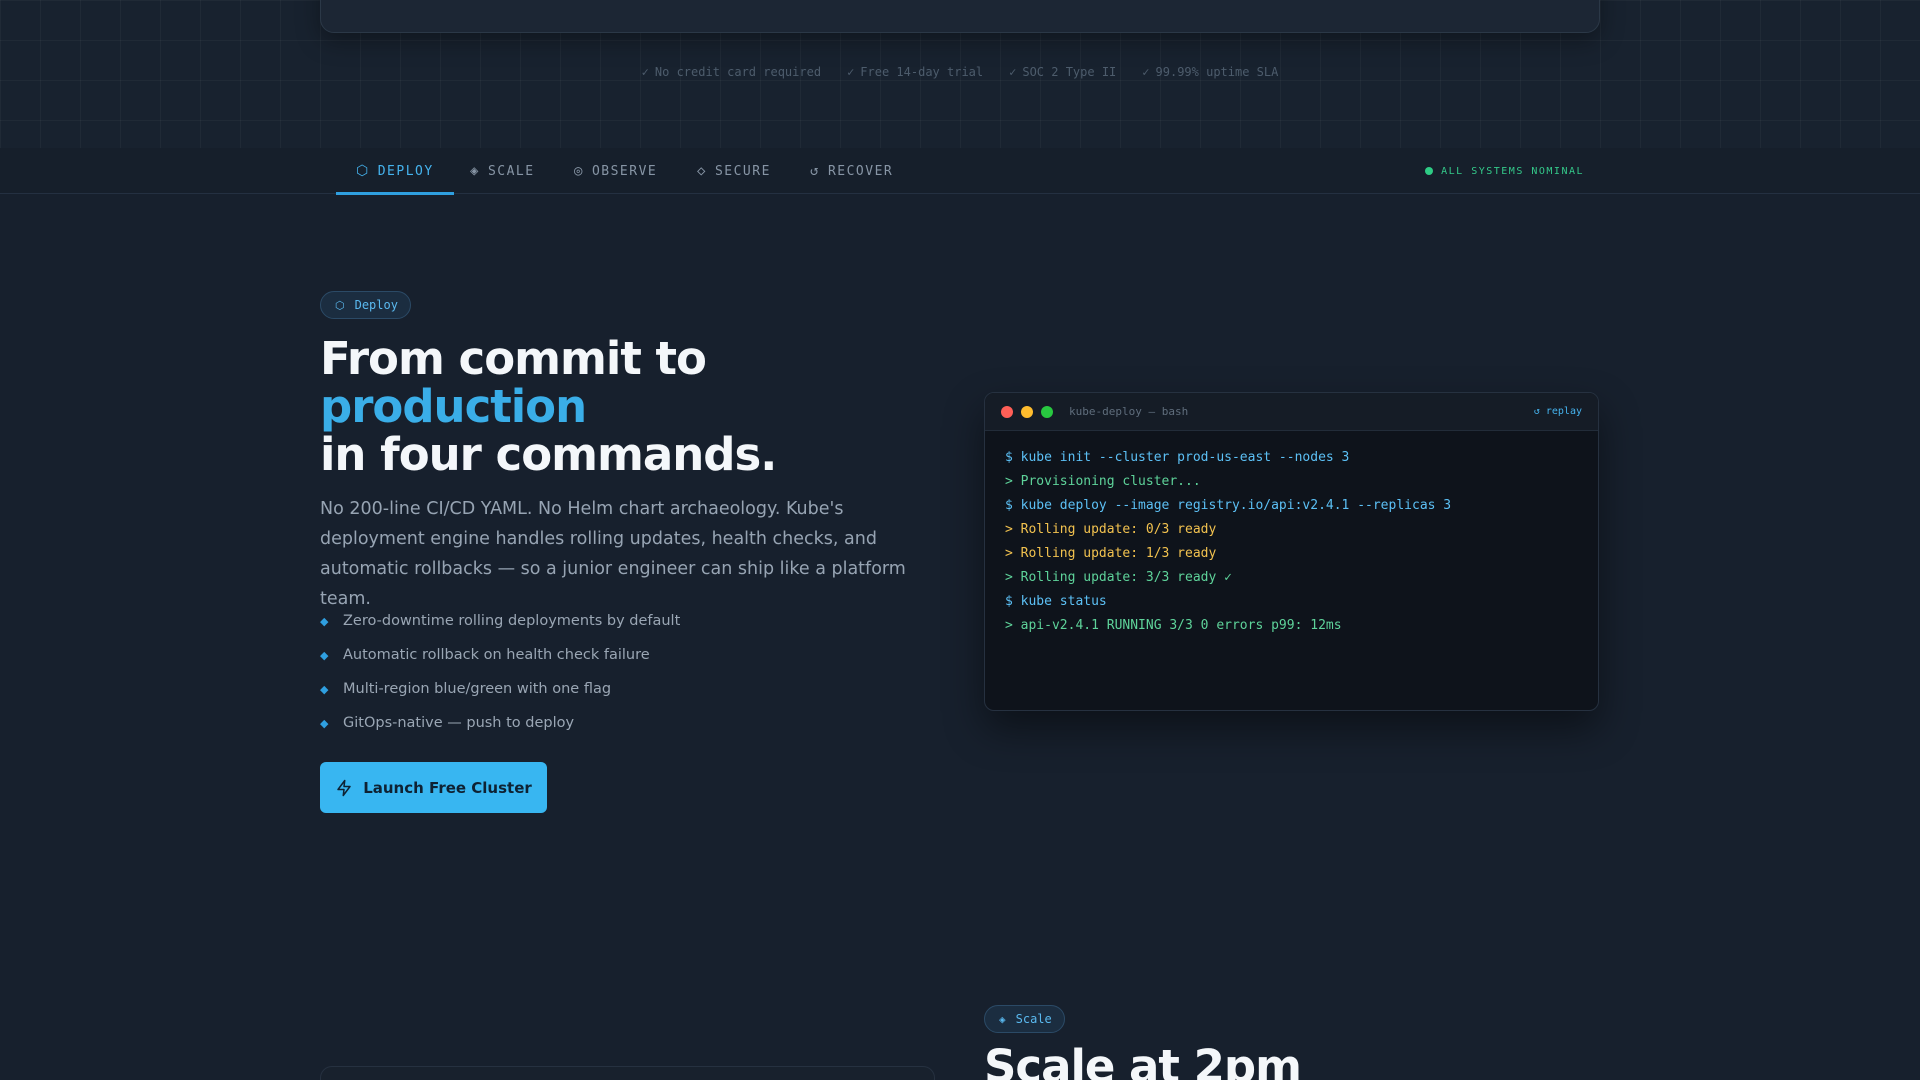  I want to click on lightning-icon, so click(344, 787).